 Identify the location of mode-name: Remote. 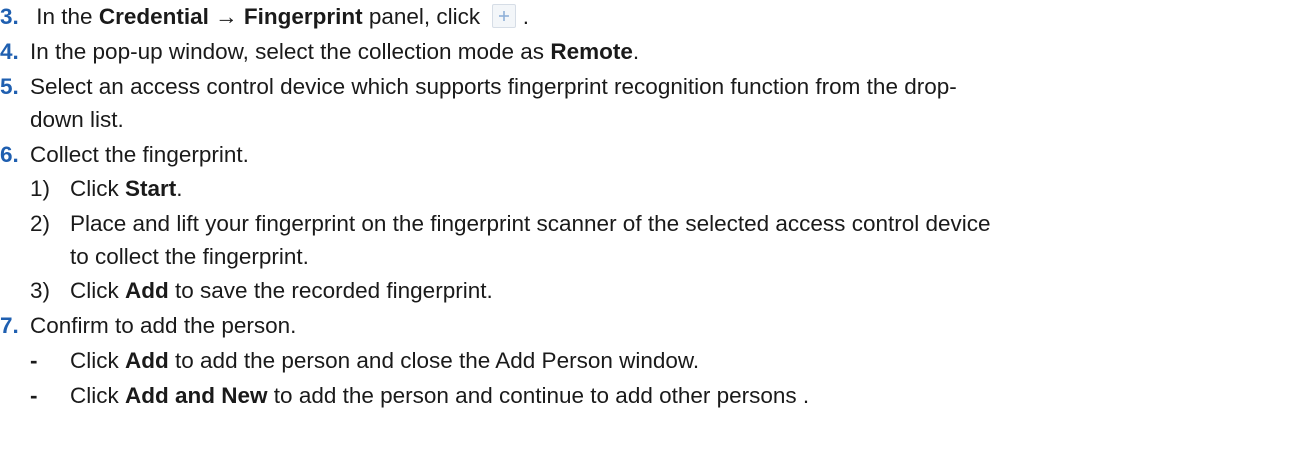
(591, 51).